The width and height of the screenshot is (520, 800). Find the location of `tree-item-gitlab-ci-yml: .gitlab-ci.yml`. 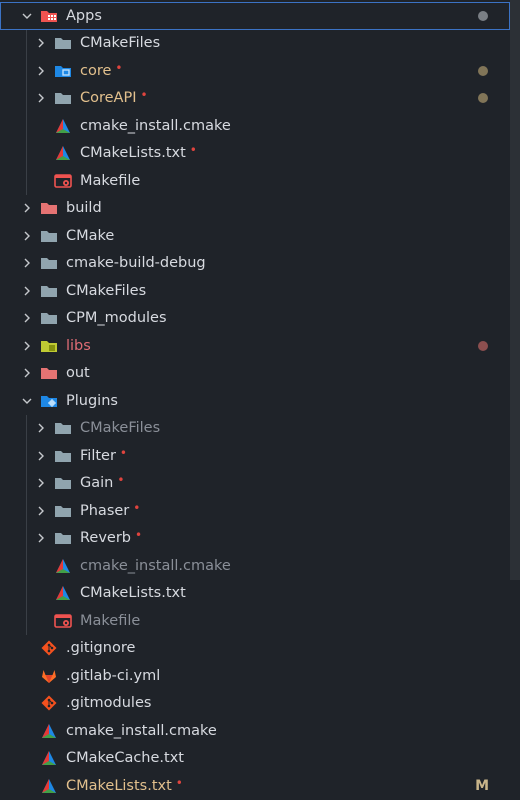

tree-item-gitlab-ci-yml: .gitlab-ci.yml is located at coordinates (255, 676).